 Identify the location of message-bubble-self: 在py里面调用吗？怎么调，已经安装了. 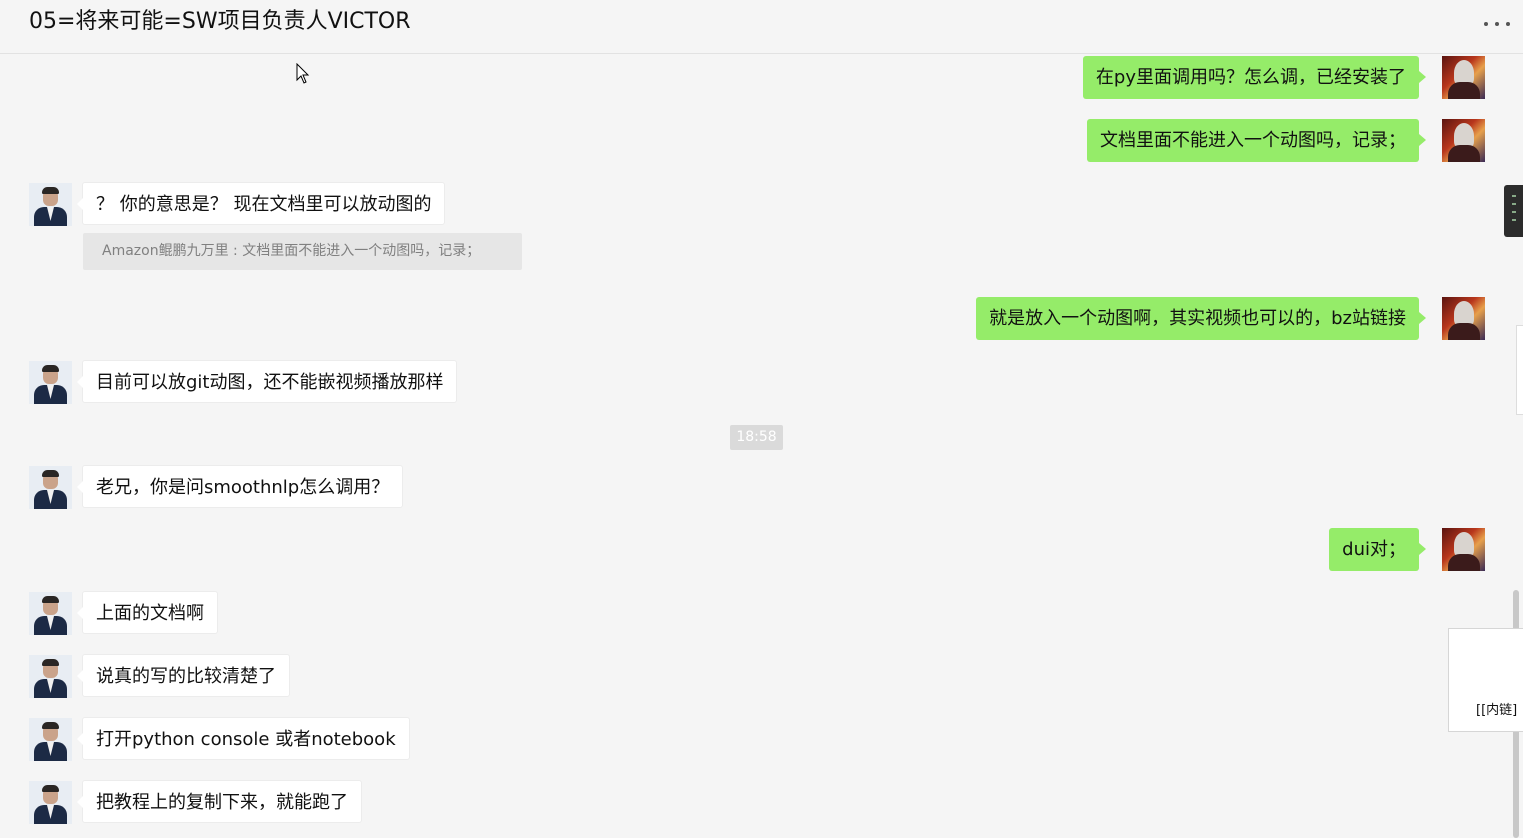
(1254, 77).